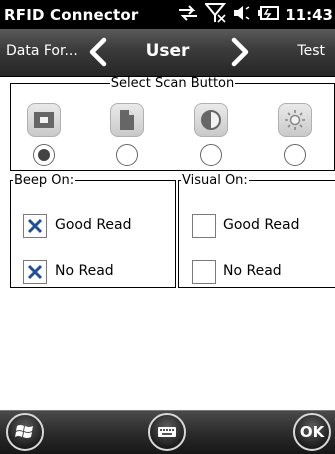 Image resolution: width=335 pixels, height=454 pixels. I want to click on connectivity-icon, so click(188, 15).